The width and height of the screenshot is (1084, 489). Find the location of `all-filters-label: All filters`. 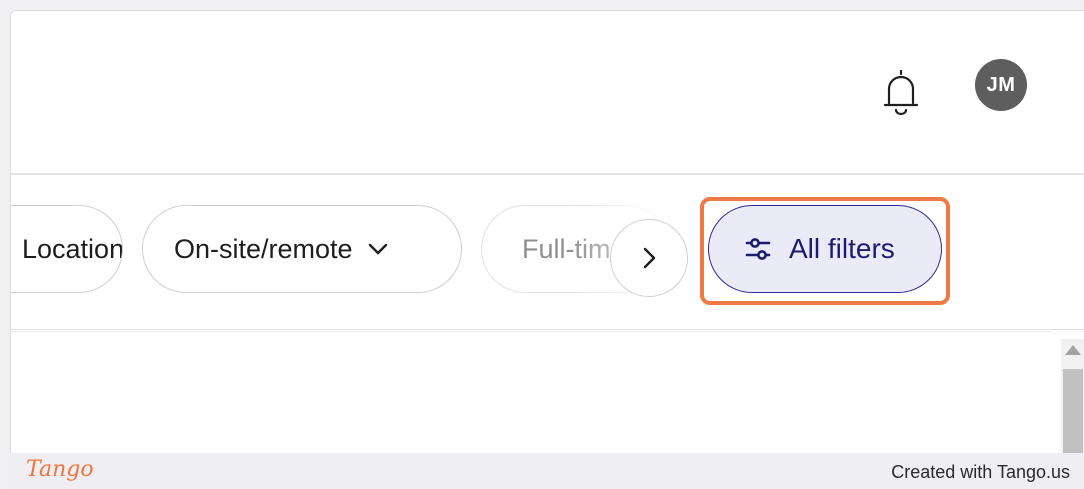

all-filters-label: All filters is located at coordinates (842, 248).